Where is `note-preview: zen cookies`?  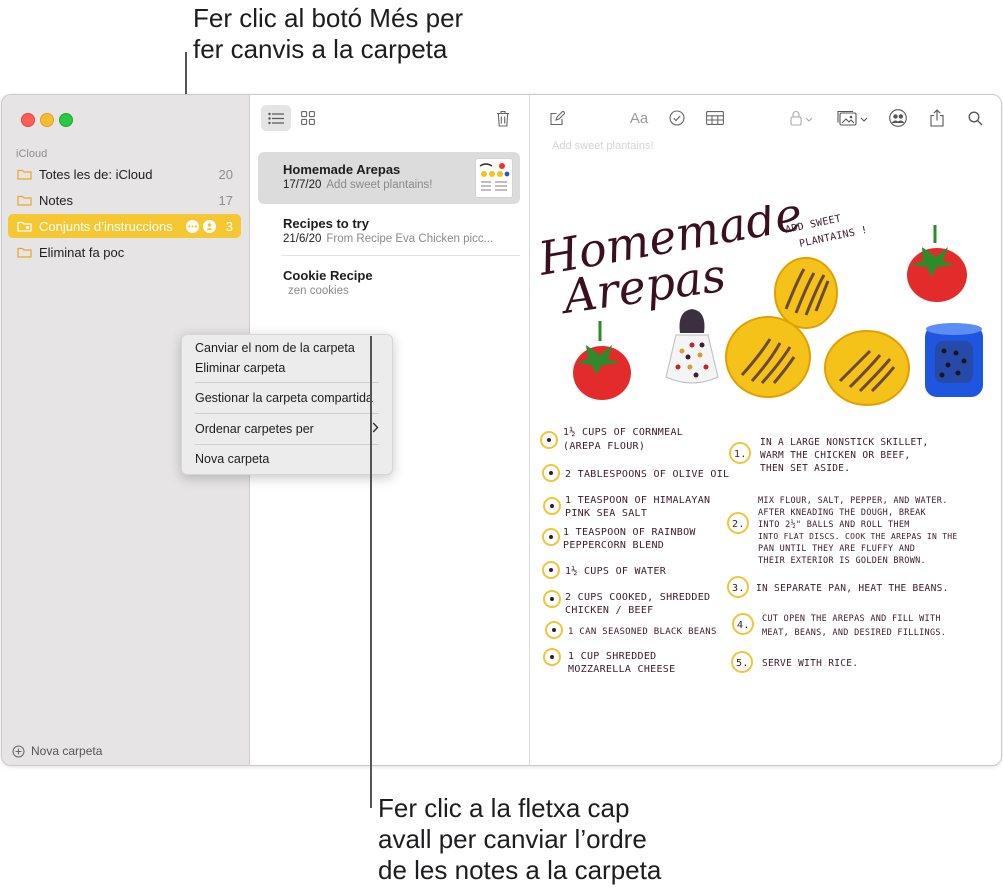
note-preview: zen cookies is located at coordinates (318, 291).